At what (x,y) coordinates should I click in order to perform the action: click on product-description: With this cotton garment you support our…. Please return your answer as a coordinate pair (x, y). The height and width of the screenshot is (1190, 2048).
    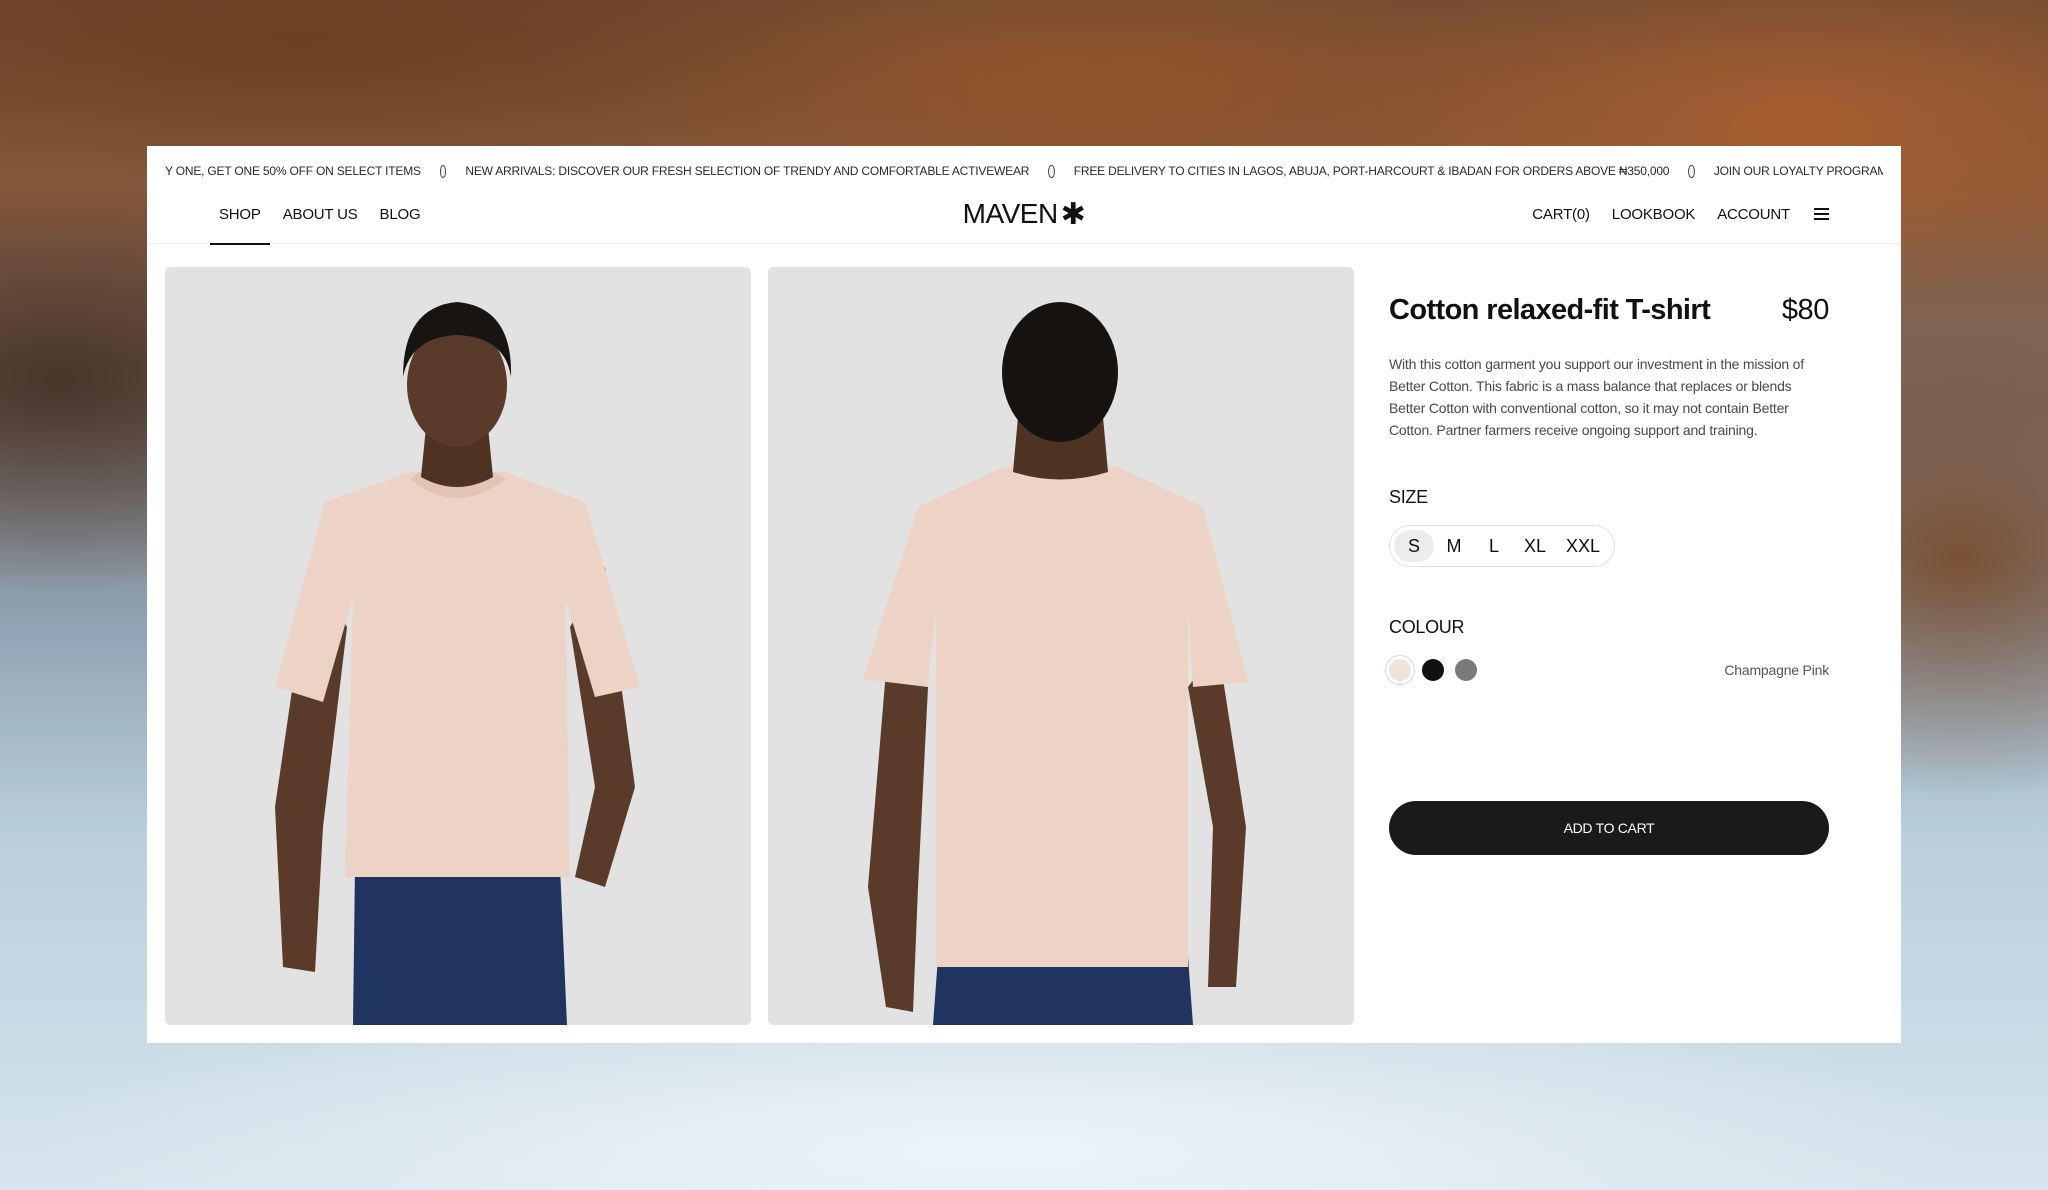
    Looking at the image, I should click on (1596, 397).